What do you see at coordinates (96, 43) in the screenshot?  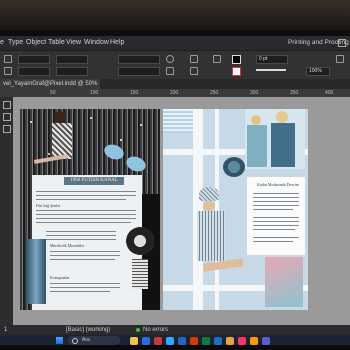 I see `menu-window: Window` at bounding box center [96, 43].